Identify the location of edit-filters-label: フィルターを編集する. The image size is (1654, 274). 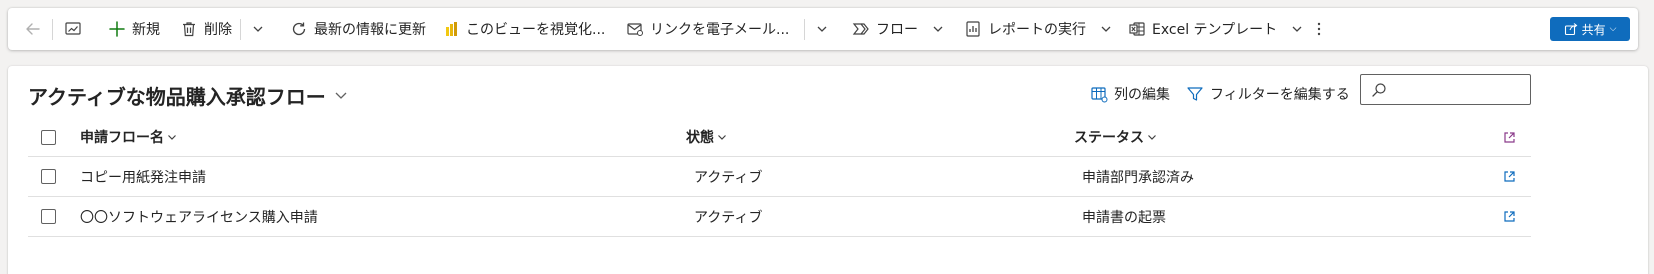
(1280, 95).